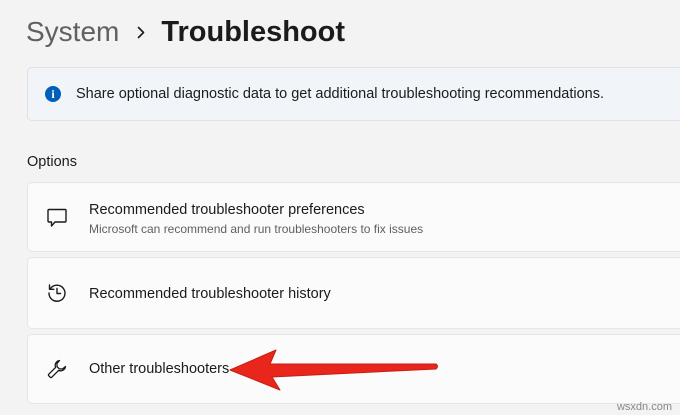  Describe the element at coordinates (141, 32) in the screenshot. I see `chevron-right-icon` at that location.